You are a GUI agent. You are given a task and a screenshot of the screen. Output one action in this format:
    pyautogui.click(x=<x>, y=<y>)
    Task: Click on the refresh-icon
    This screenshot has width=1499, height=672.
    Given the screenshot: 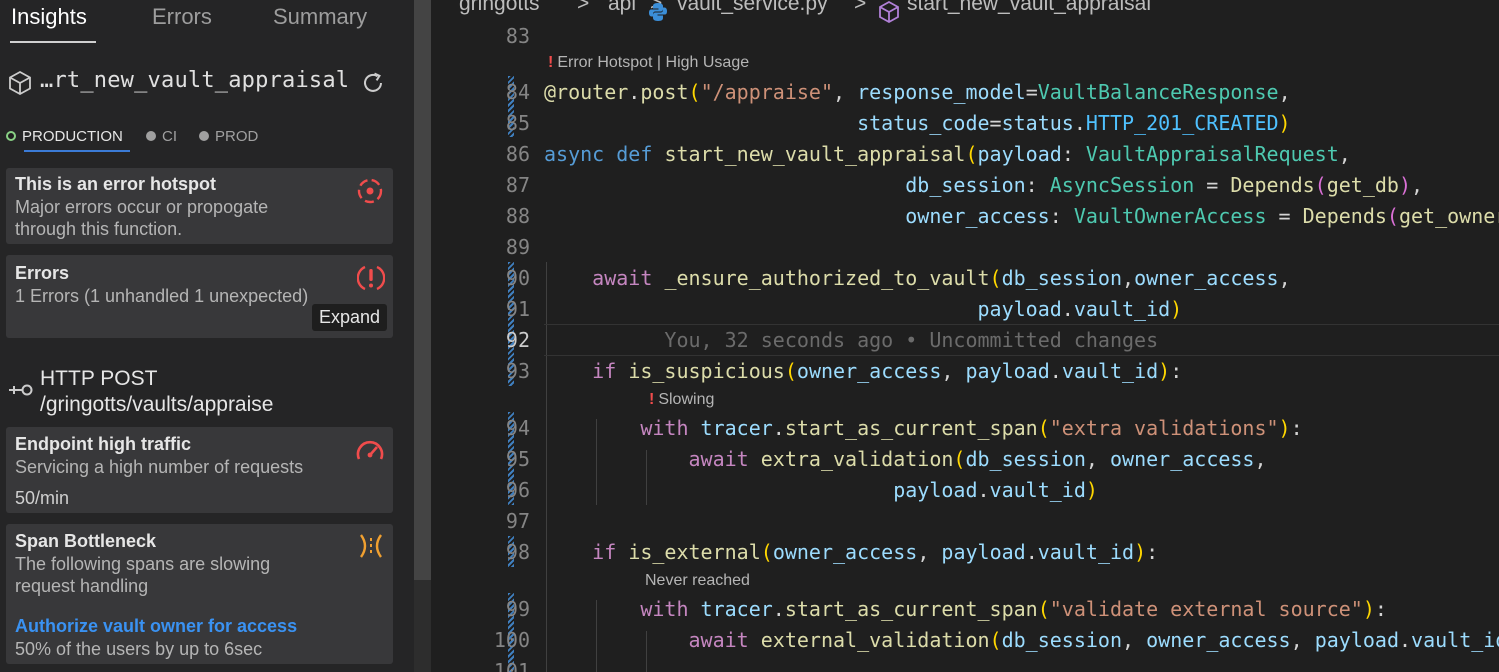 What is the action you would take?
    pyautogui.click(x=373, y=83)
    